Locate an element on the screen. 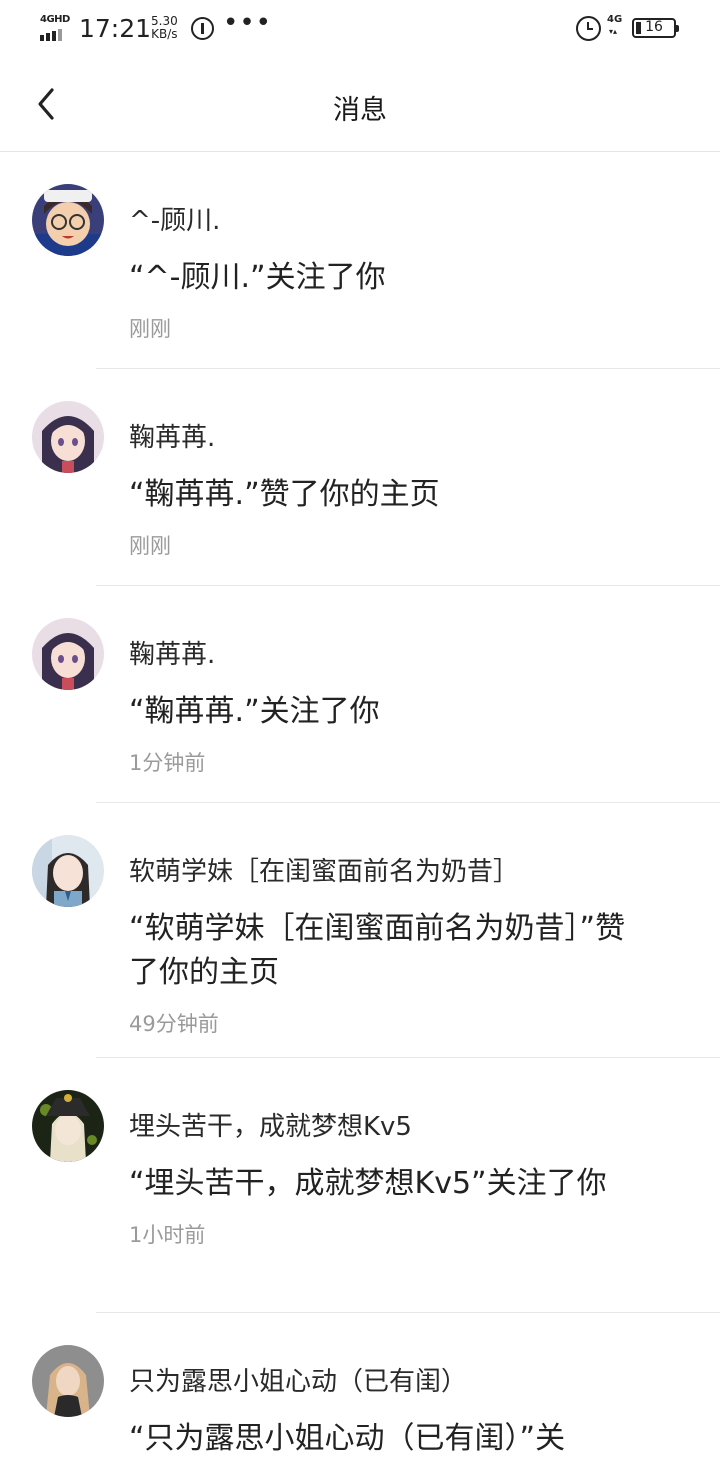 This screenshot has height=1473, width=720. message-text: “鞠苒苒.”赞了你的主页 is located at coordinates (284, 494).